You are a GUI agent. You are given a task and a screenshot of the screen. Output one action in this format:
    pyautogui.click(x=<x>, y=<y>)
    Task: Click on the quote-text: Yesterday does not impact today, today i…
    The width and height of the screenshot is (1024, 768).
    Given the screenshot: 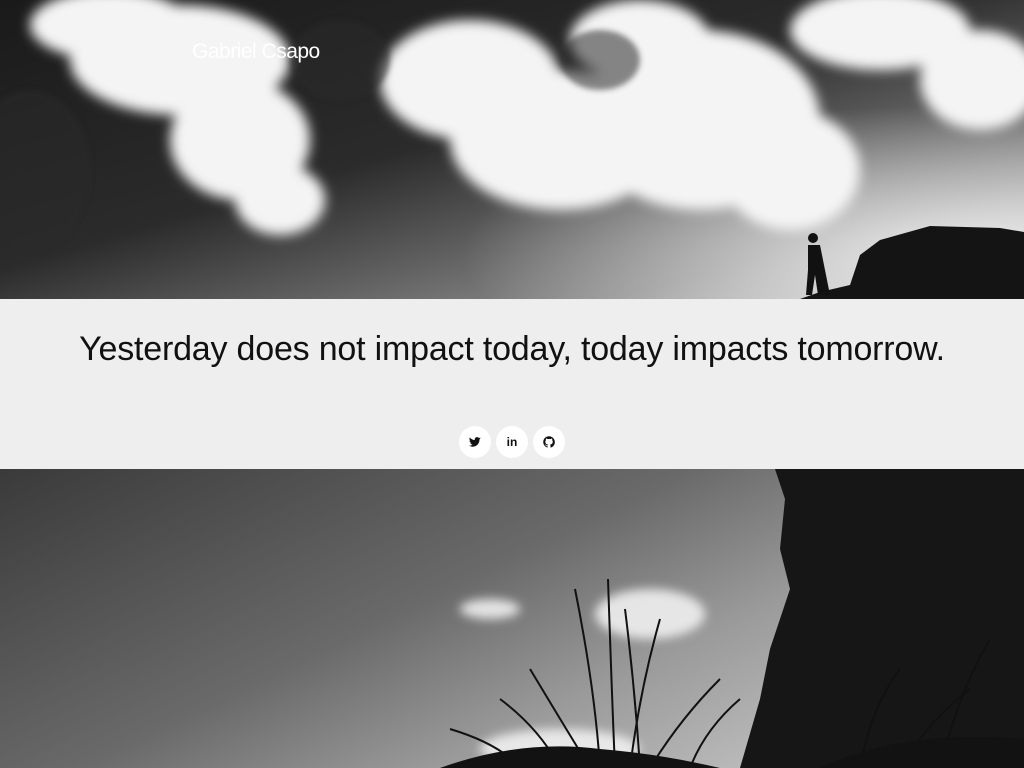 What is the action you would take?
    pyautogui.click(x=512, y=349)
    